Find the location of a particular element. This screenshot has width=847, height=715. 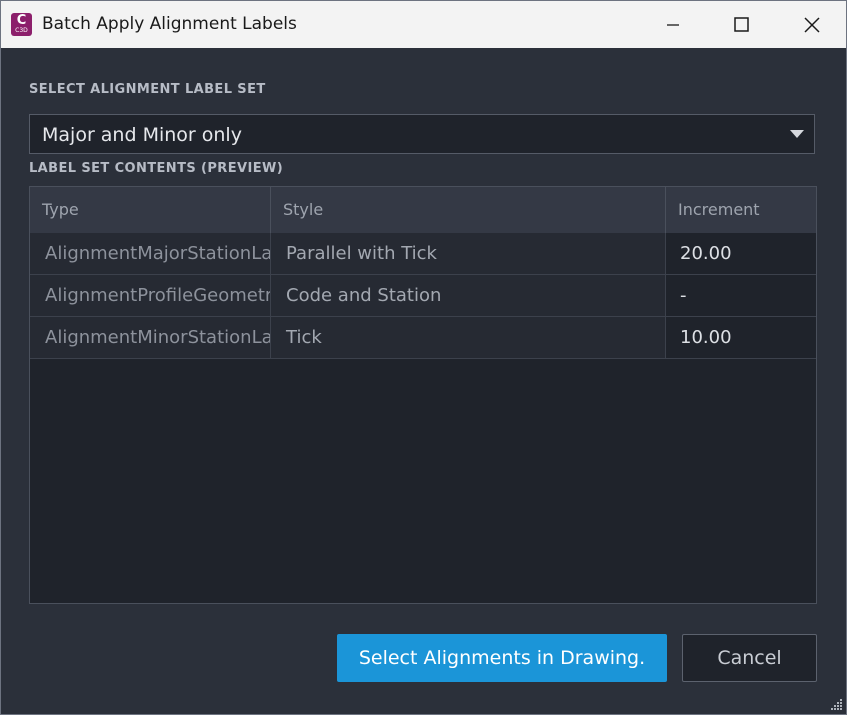

maximize-icon is located at coordinates (741, 24).